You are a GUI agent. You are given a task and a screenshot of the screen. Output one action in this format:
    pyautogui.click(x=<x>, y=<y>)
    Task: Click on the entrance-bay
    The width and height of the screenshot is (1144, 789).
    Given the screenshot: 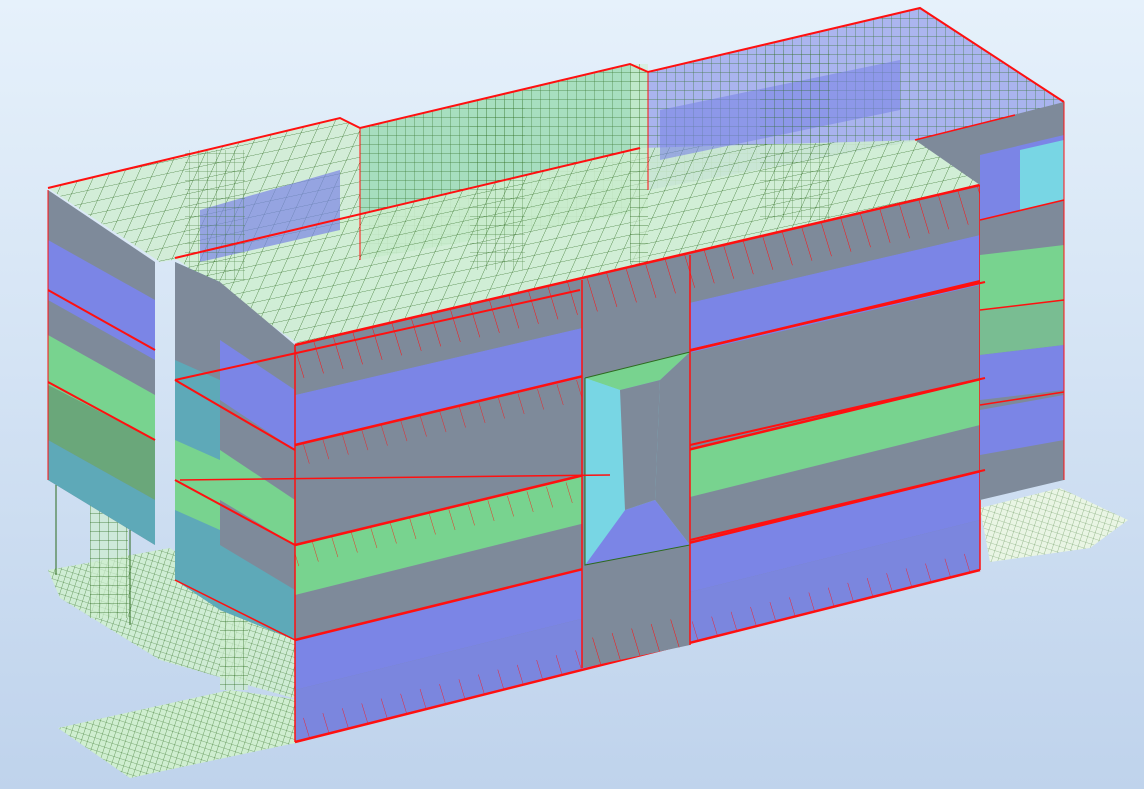 What is the action you would take?
    pyautogui.click(x=636, y=461)
    